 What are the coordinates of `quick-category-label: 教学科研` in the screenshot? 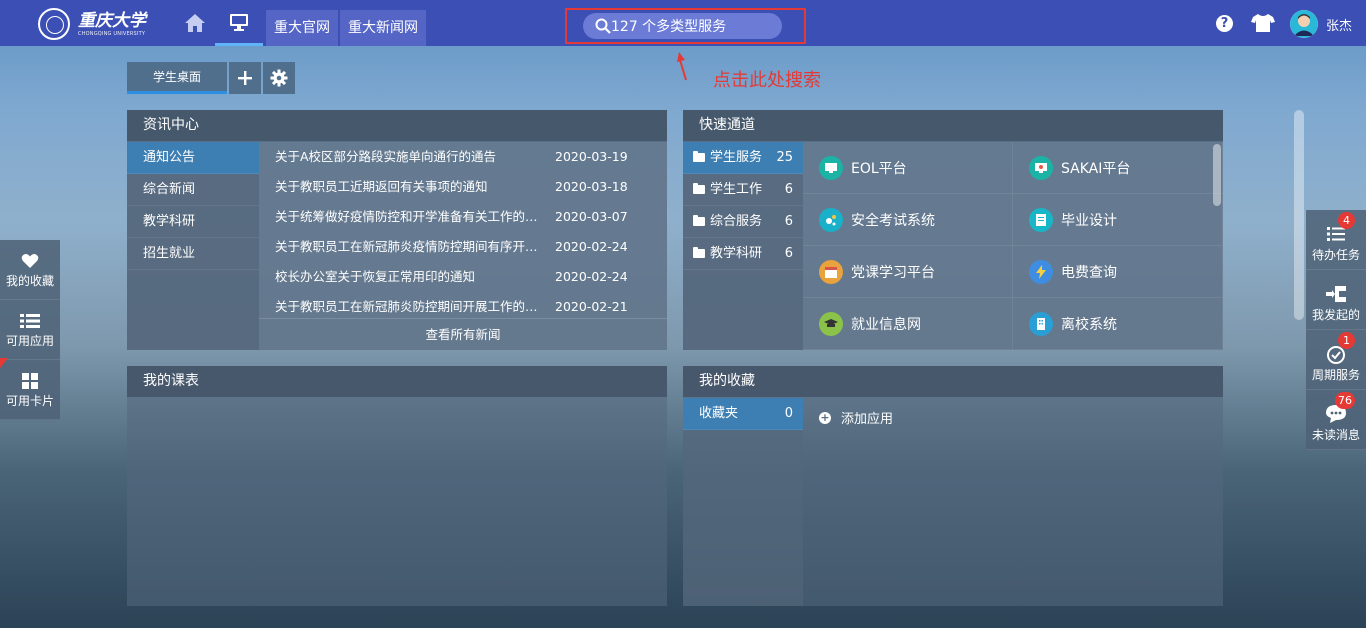 It's located at (736, 253).